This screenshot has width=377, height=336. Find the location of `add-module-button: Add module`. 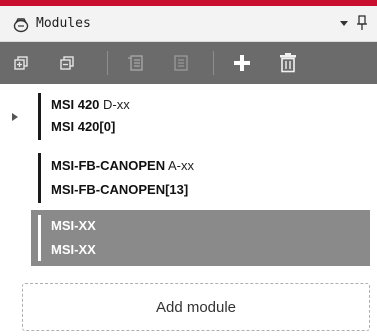

add-module-button: Add module is located at coordinates (196, 307).